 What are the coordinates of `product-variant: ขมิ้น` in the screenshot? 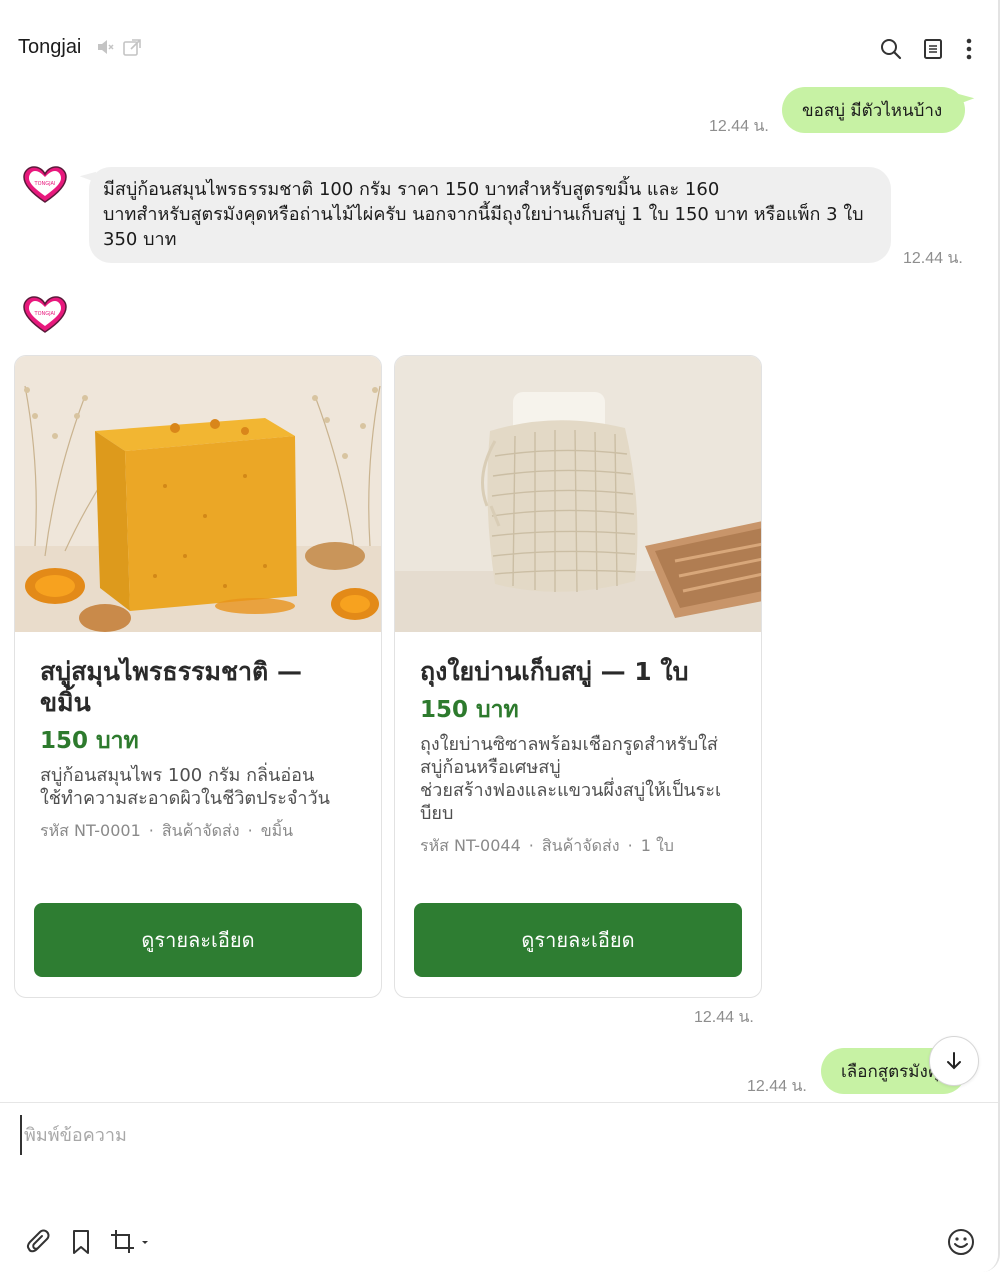 It's located at (277, 830).